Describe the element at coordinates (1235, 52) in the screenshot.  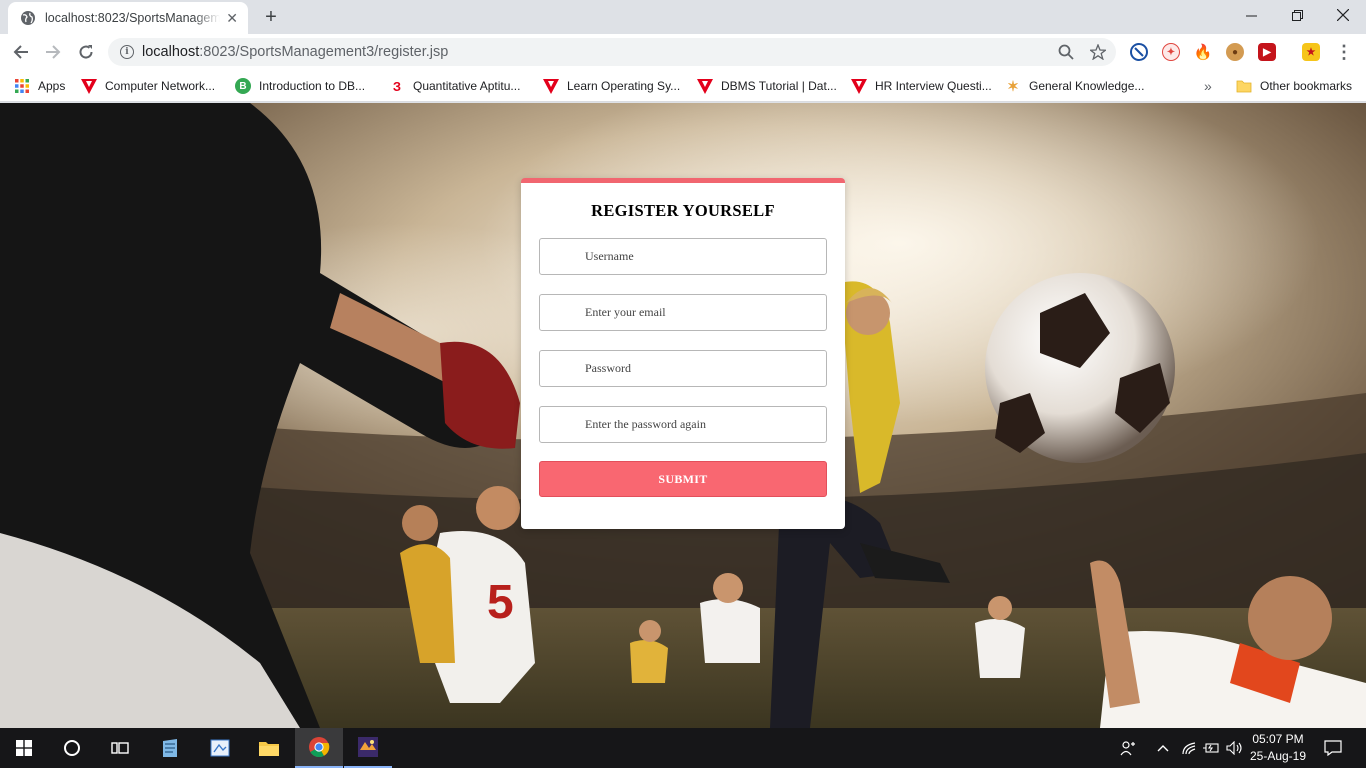
I see `cookie-extension-icon: ●` at that location.